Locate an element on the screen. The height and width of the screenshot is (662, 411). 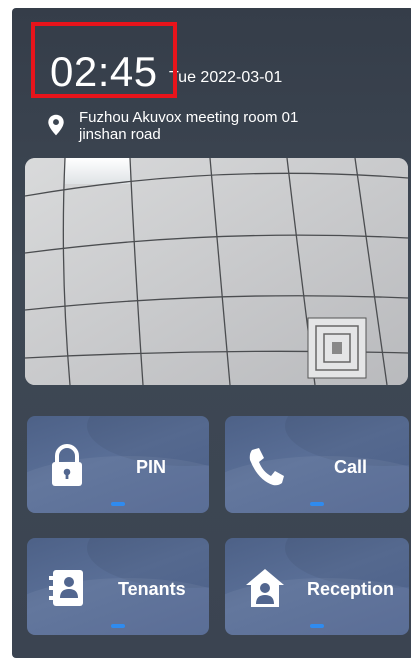
pin-tile: PIN is located at coordinates (118, 464).